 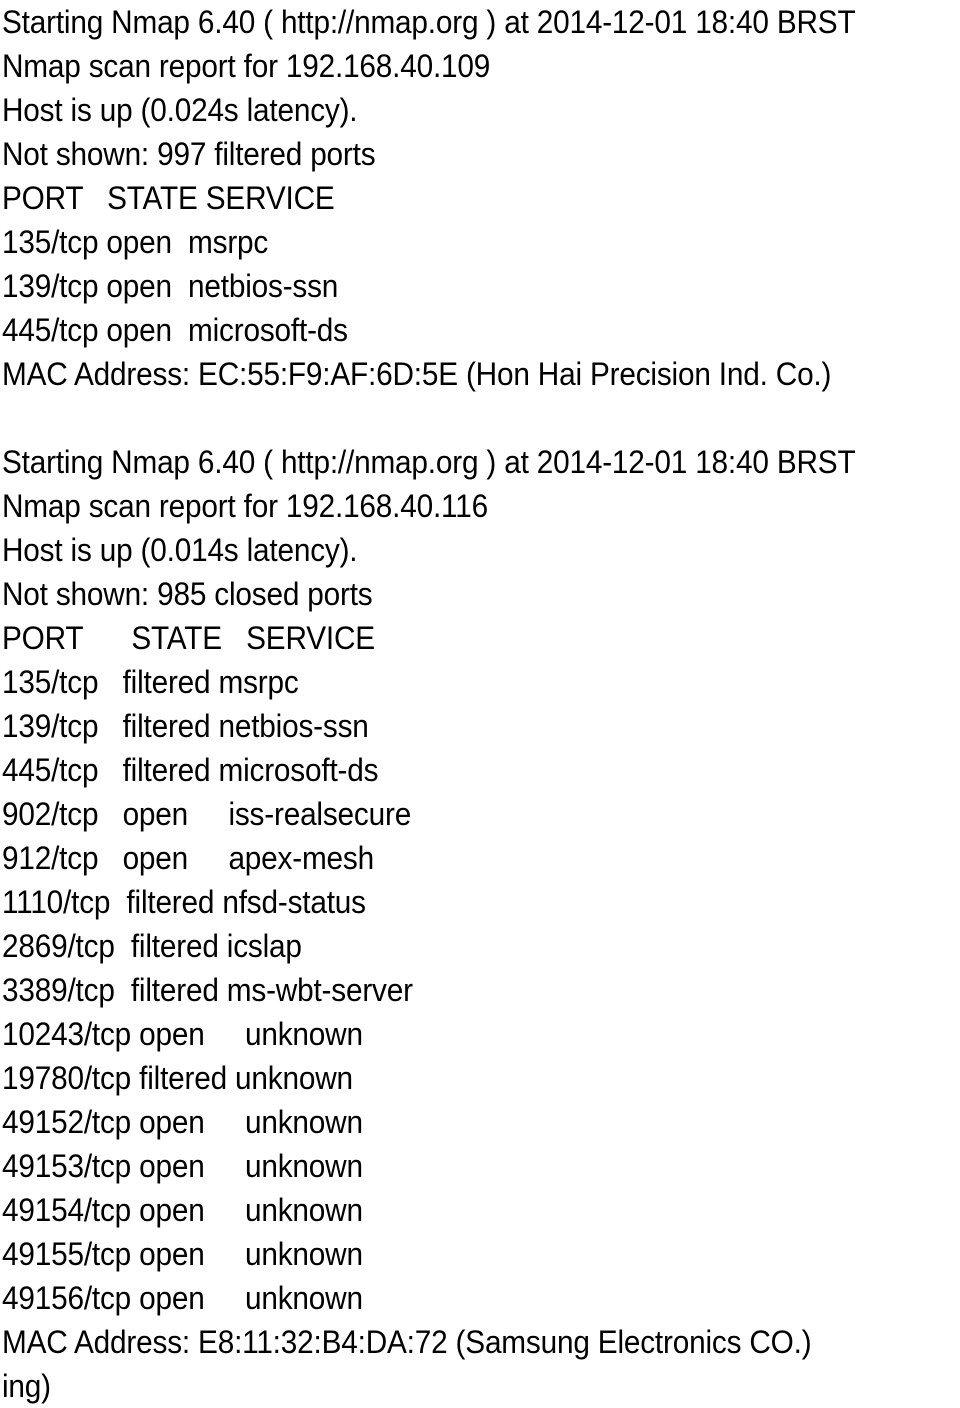 I want to click on not-shown-ports-line: Not shown: 985 closed ports, so click(x=187, y=594).